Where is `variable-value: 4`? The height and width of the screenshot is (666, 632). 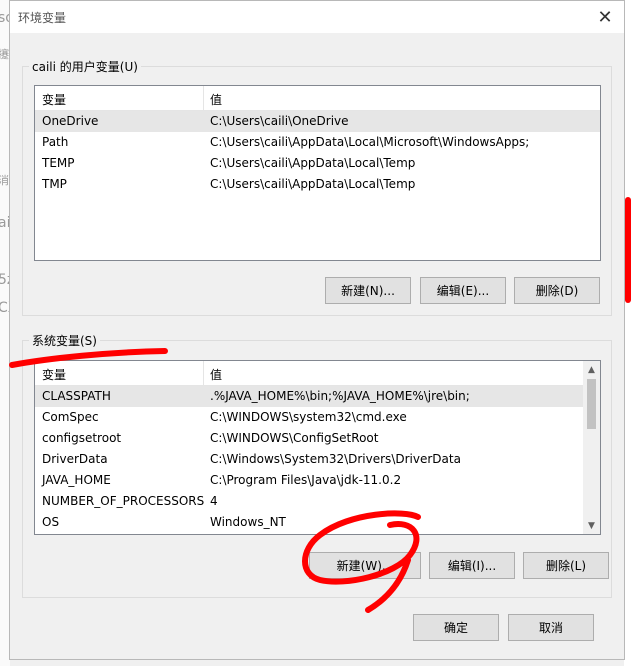 variable-value: 4 is located at coordinates (214, 501).